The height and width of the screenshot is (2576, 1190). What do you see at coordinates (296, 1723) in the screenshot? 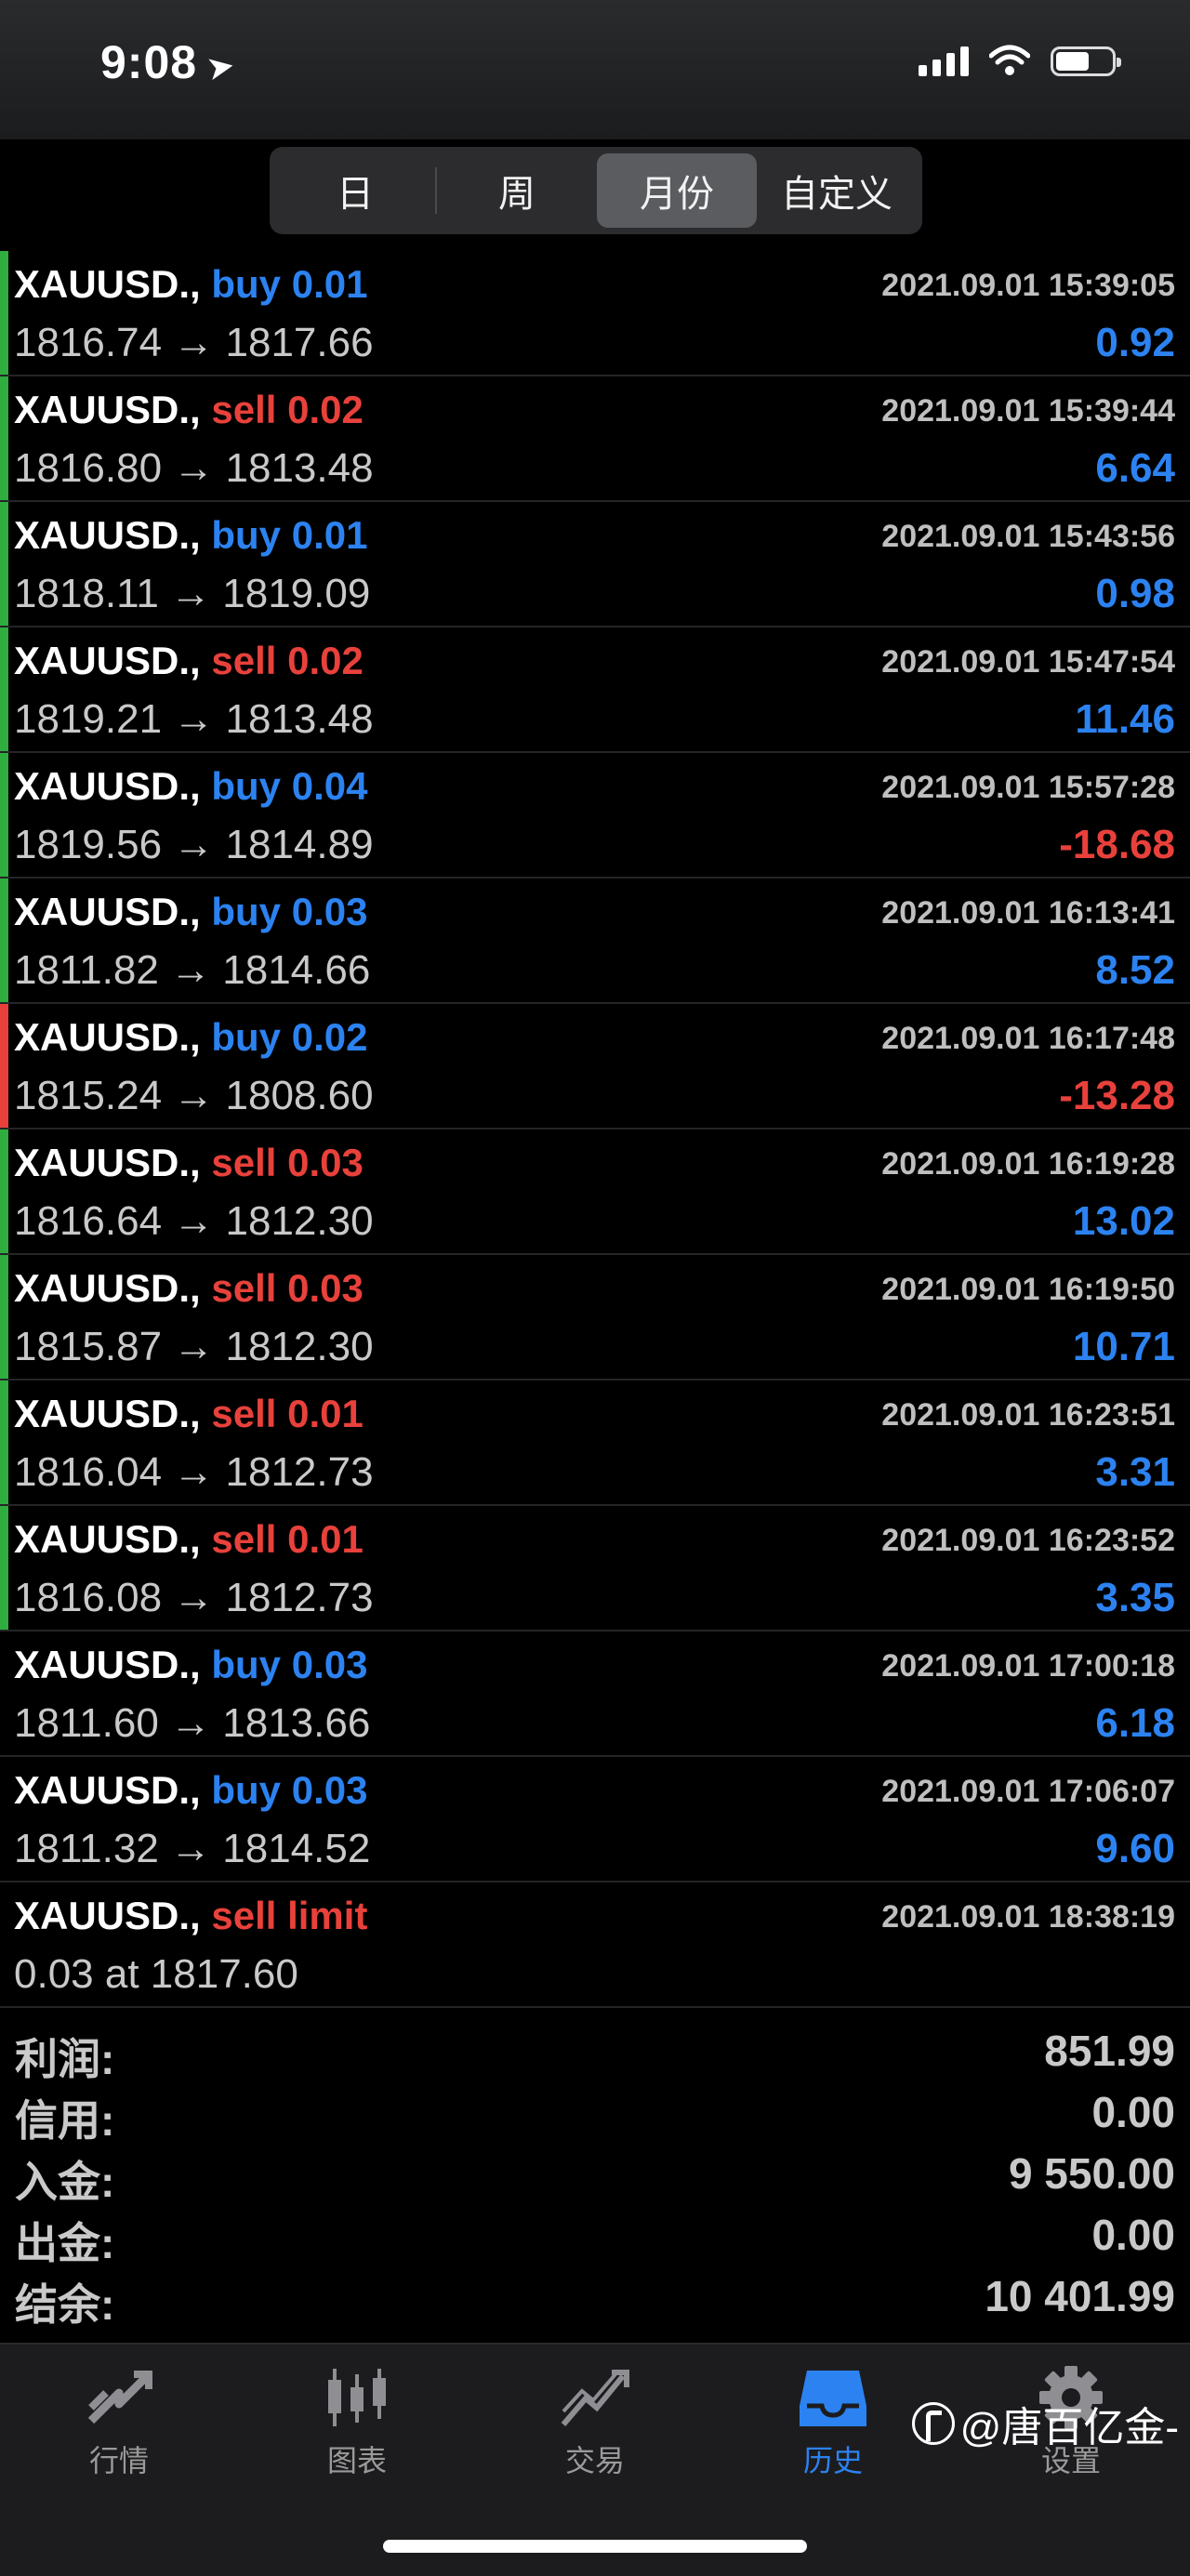
I see `close-price: 1813.66` at bounding box center [296, 1723].